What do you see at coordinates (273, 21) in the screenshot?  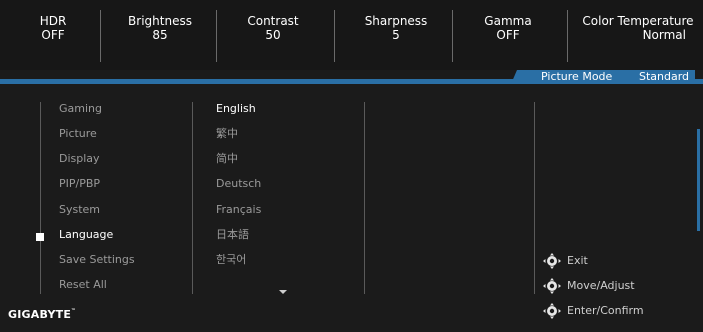 I see `contrast-label: Contrast` at bounding box center [273, 21].